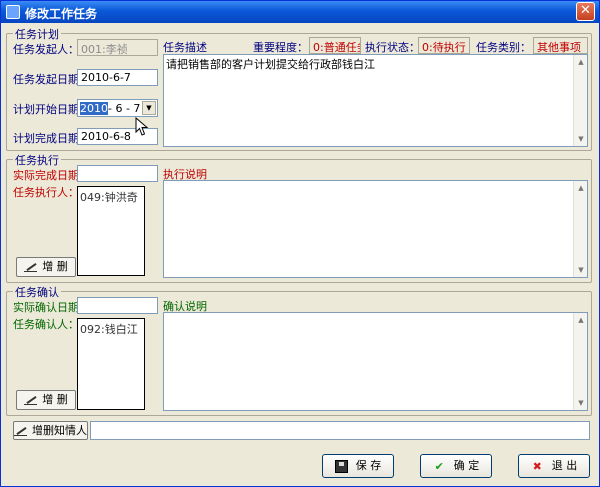  What do you see at coordinates (375, 229) in the screenshot?
I see `exec-note-textarea: ▲ ▼` at bounding box center [375, 229].